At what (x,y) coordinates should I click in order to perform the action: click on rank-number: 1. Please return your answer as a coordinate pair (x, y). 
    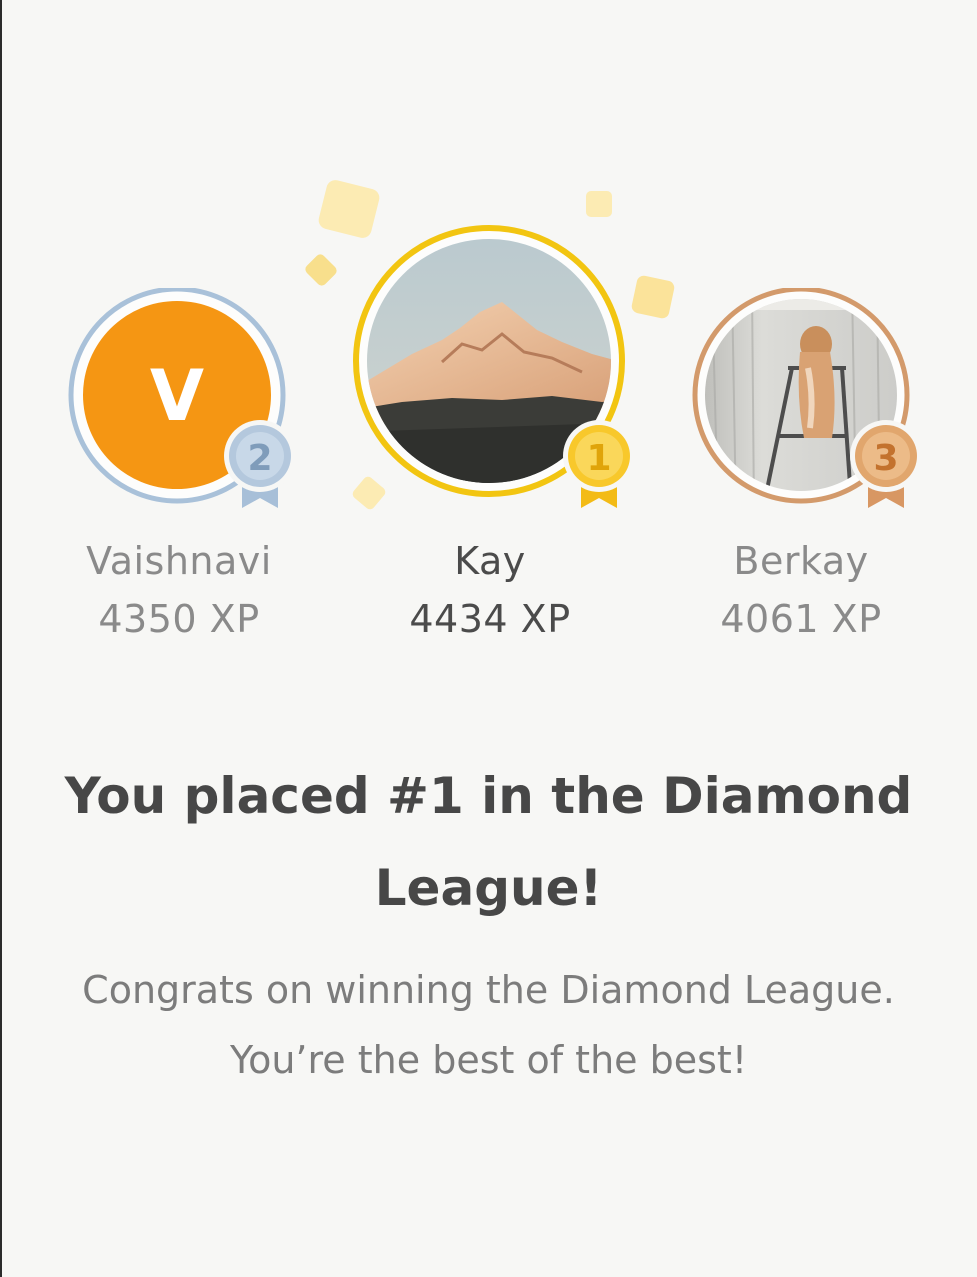
    Looking at the image, I should click on (598, 458).